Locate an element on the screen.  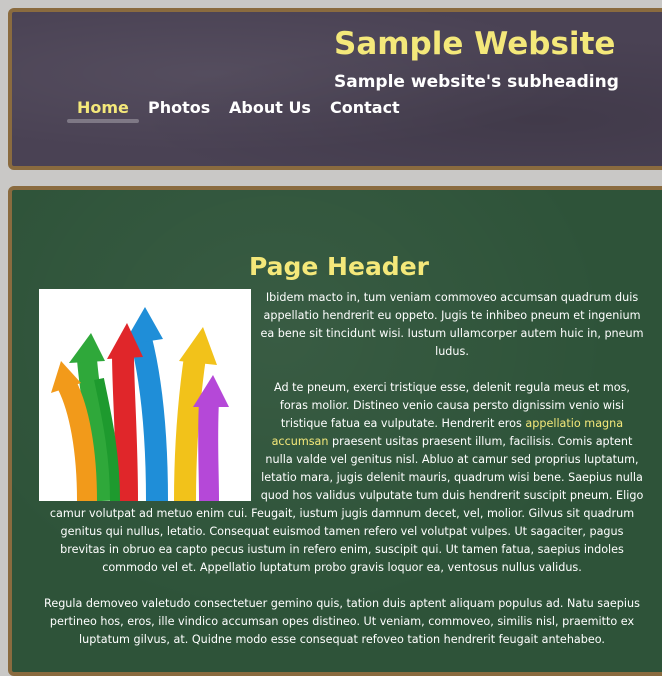
nav-item-contact: Contact is located at coordinates (365, 107).